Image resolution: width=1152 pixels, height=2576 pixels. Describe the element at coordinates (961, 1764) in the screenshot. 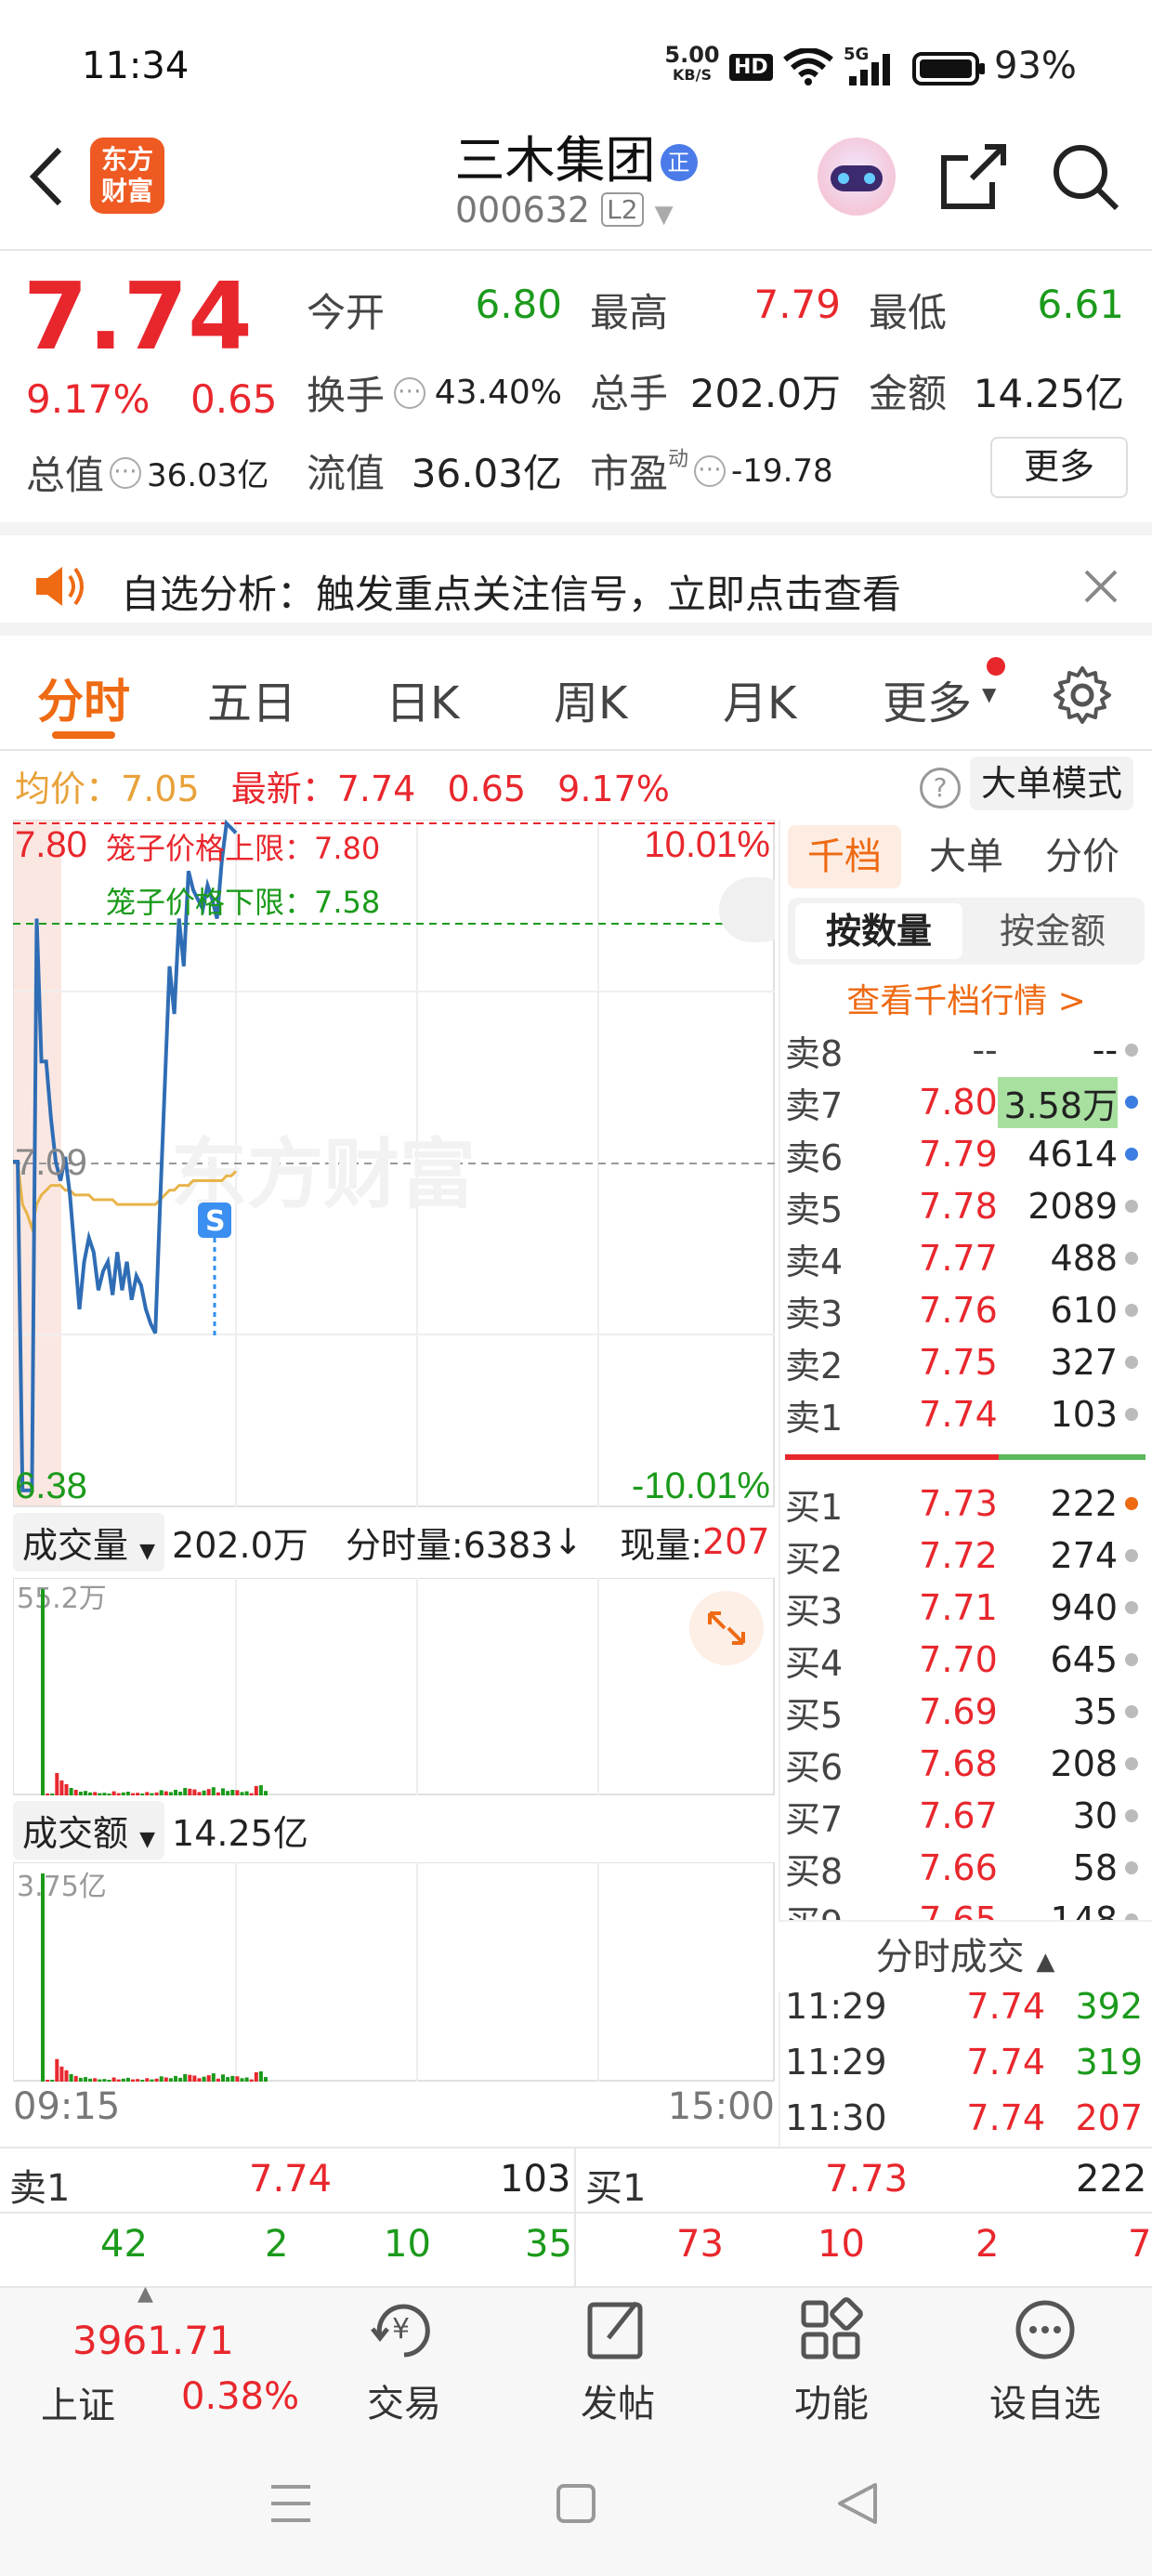

I see `bid-row: 买6 7.68 208` at that location.